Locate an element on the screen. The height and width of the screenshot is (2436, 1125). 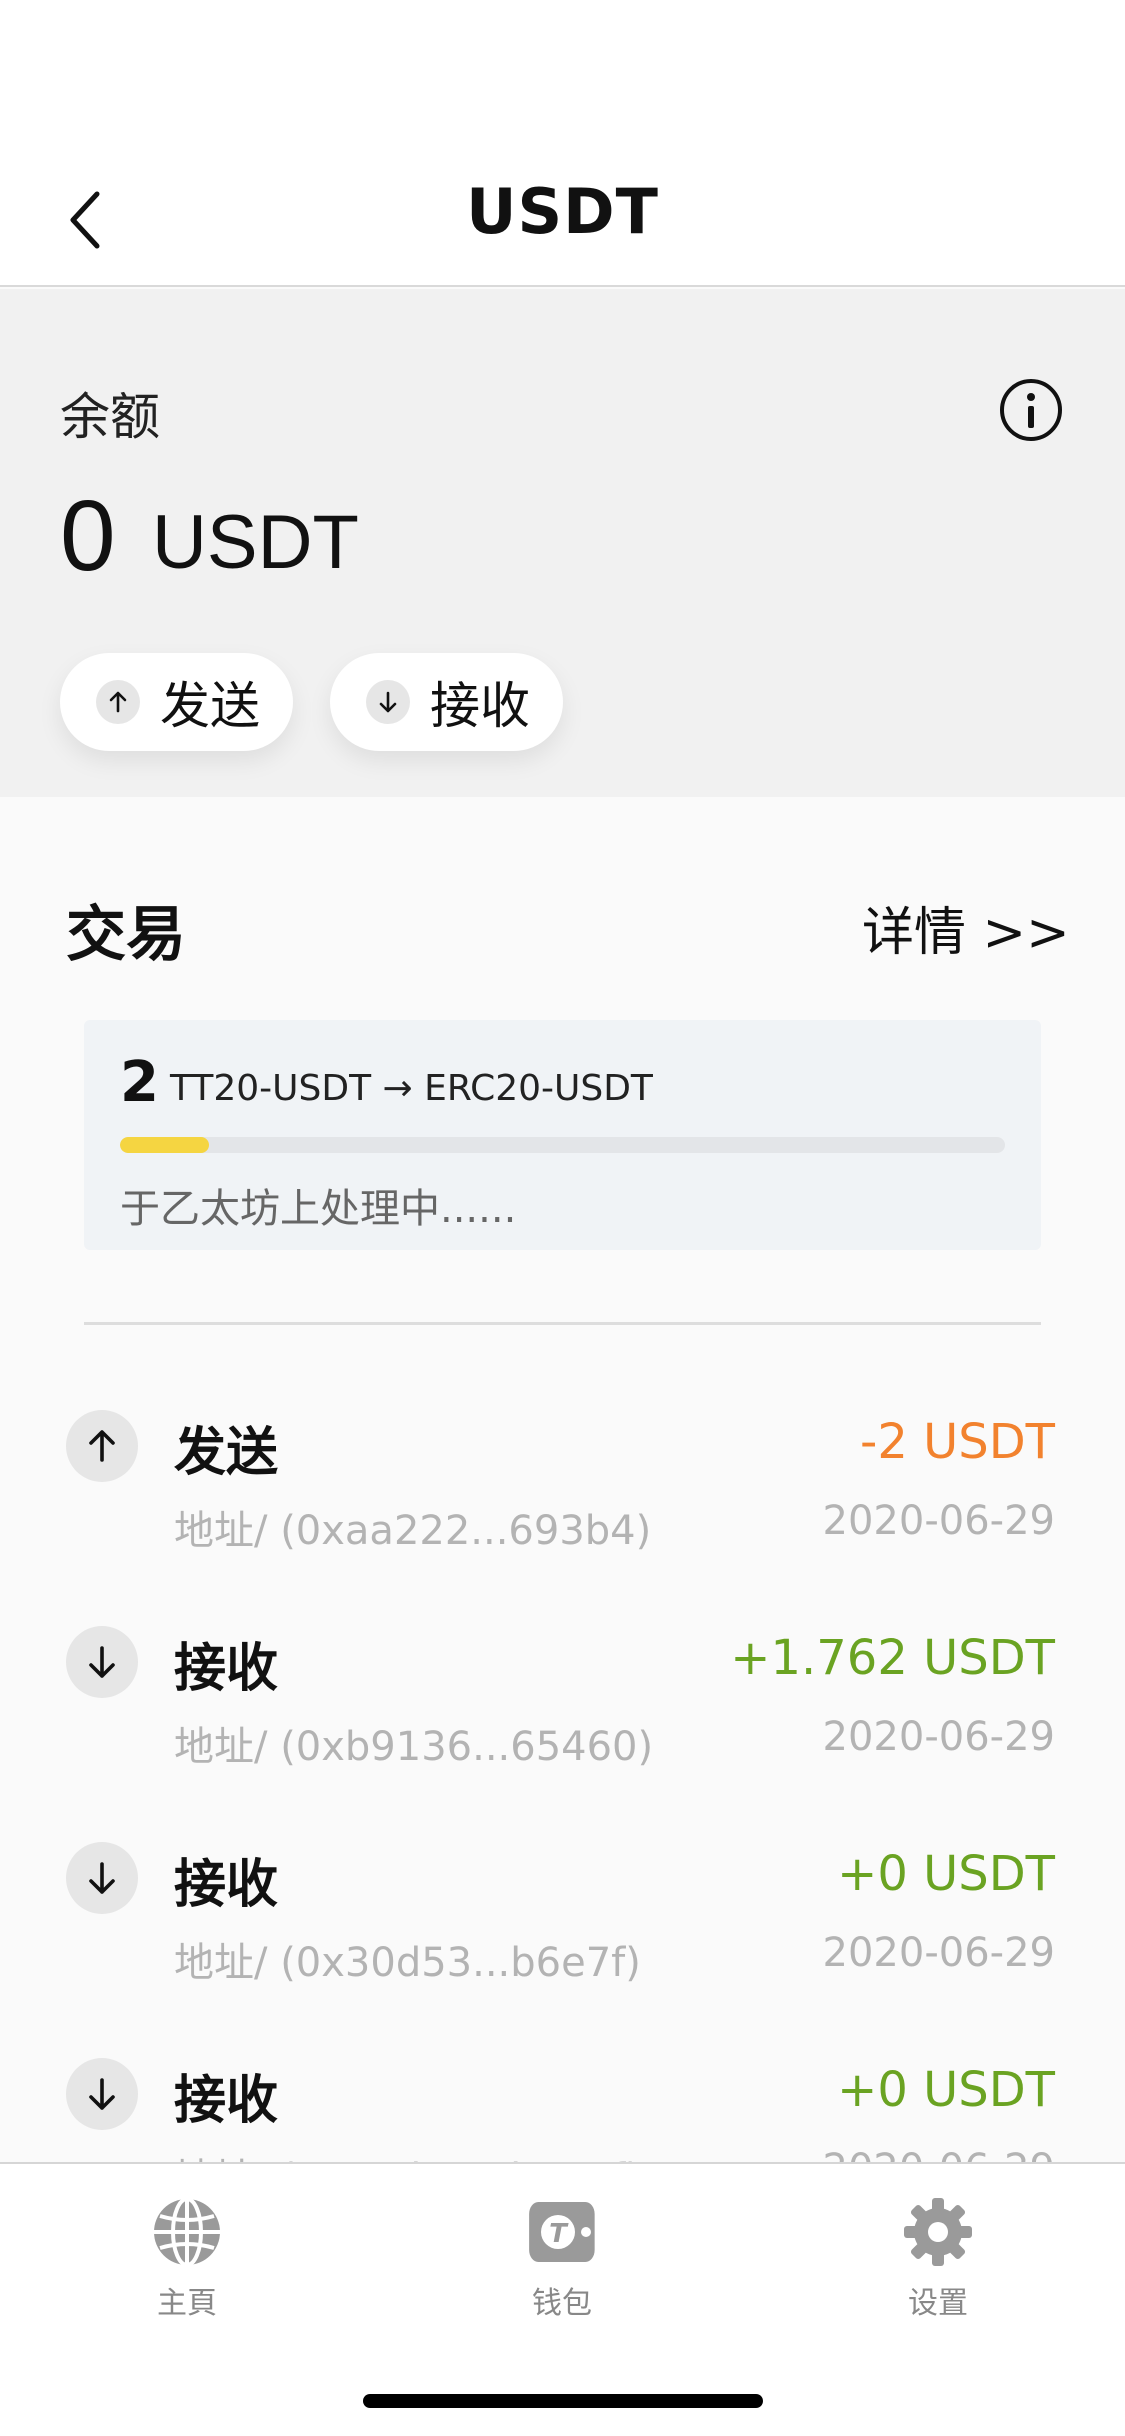
tab-settings-label: 设置 is located at coordinates (938, 2303).